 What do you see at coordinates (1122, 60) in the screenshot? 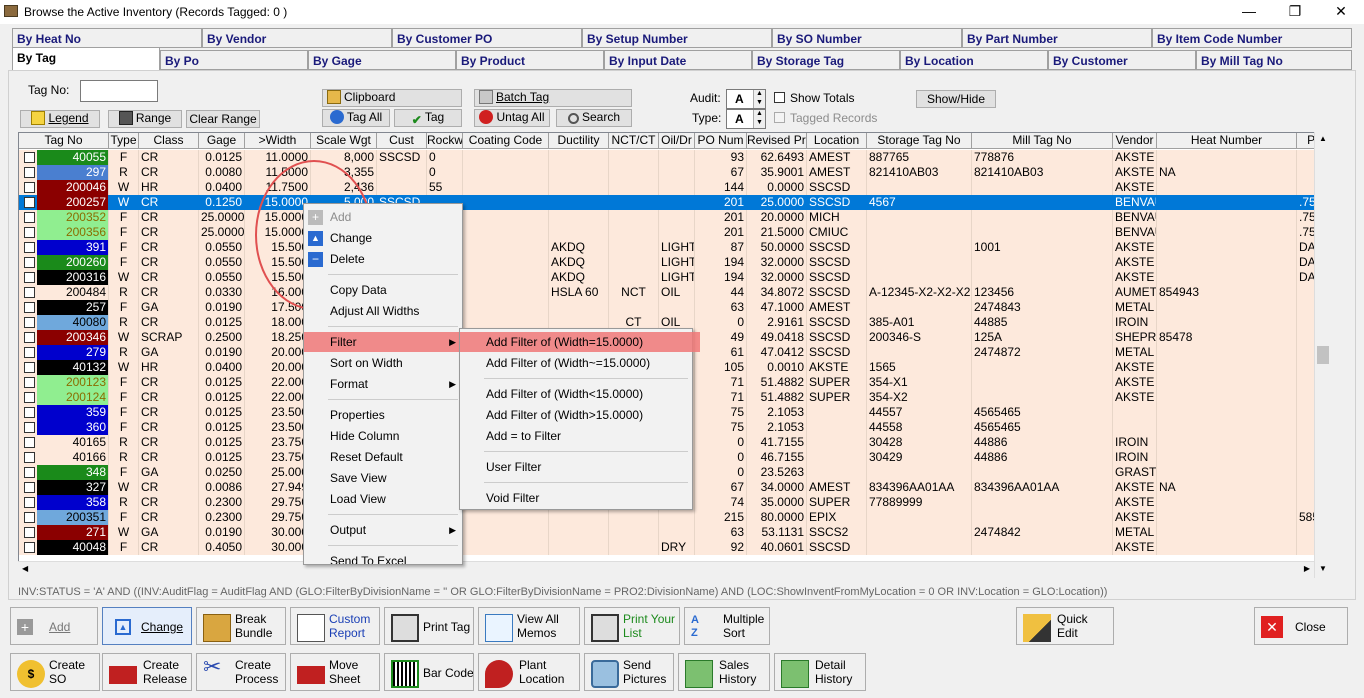
I see `tab-by-customer: By Customer` at bounding box center [1122, 60].